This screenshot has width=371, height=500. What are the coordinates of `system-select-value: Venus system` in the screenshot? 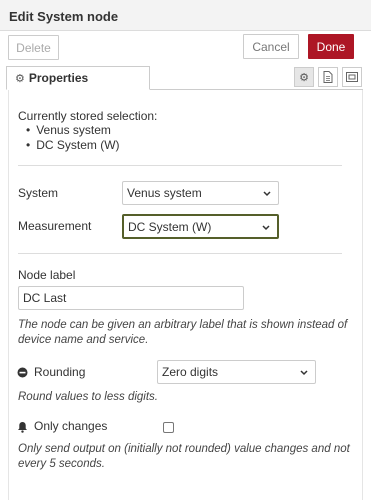 It's located at (164, 193).